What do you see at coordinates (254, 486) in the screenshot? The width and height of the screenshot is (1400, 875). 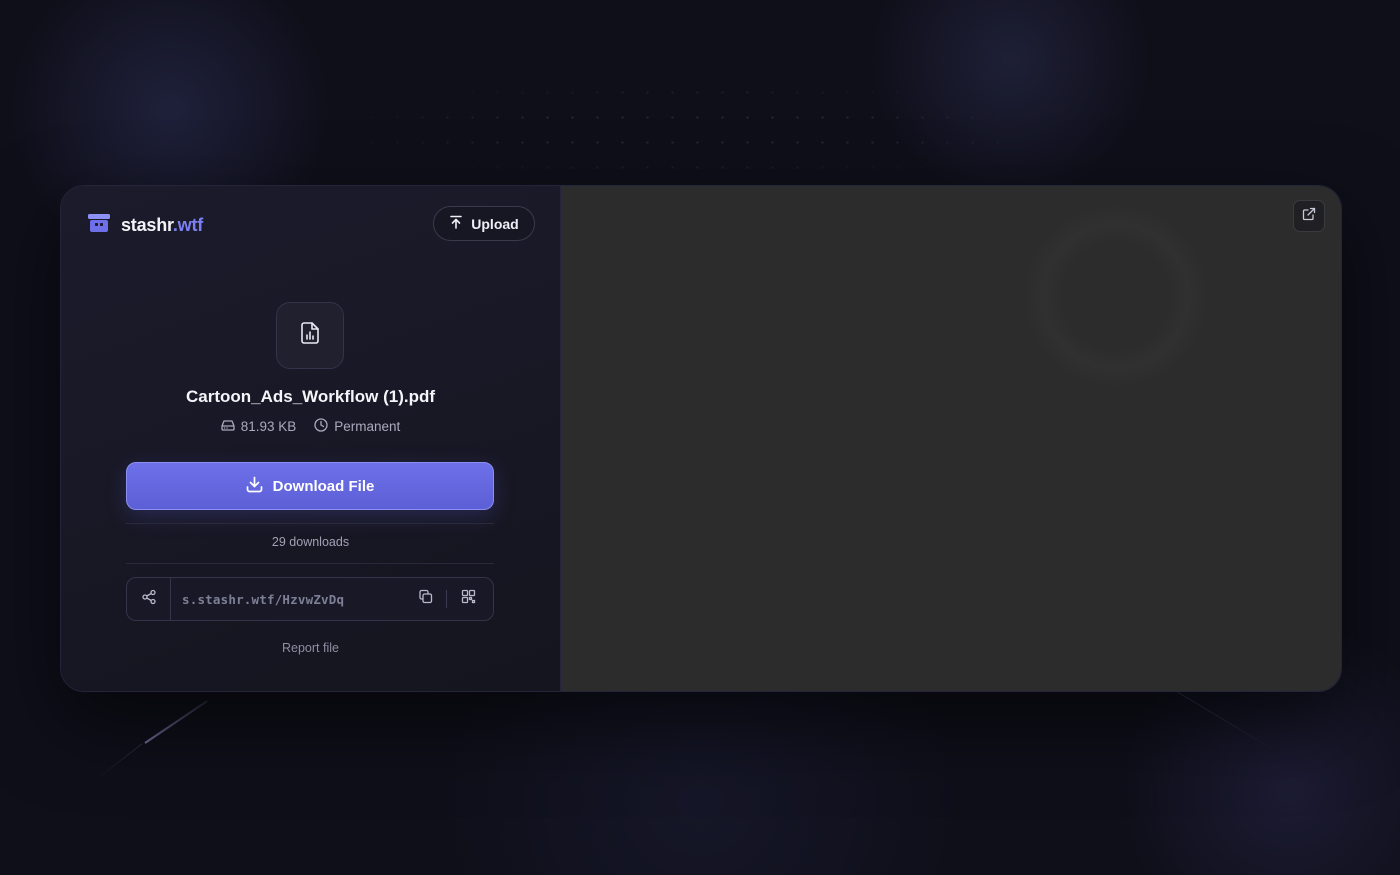 I see `download-icon` at bounding box center [254, 486].